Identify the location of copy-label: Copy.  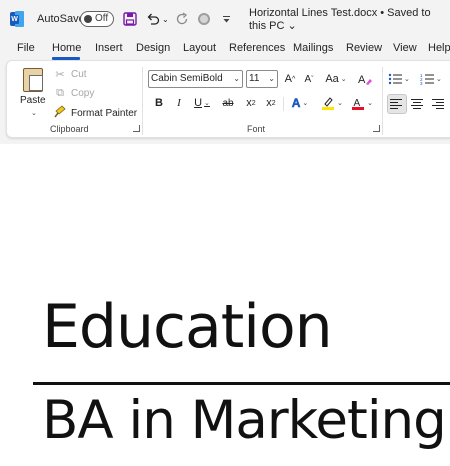
(83, 93).